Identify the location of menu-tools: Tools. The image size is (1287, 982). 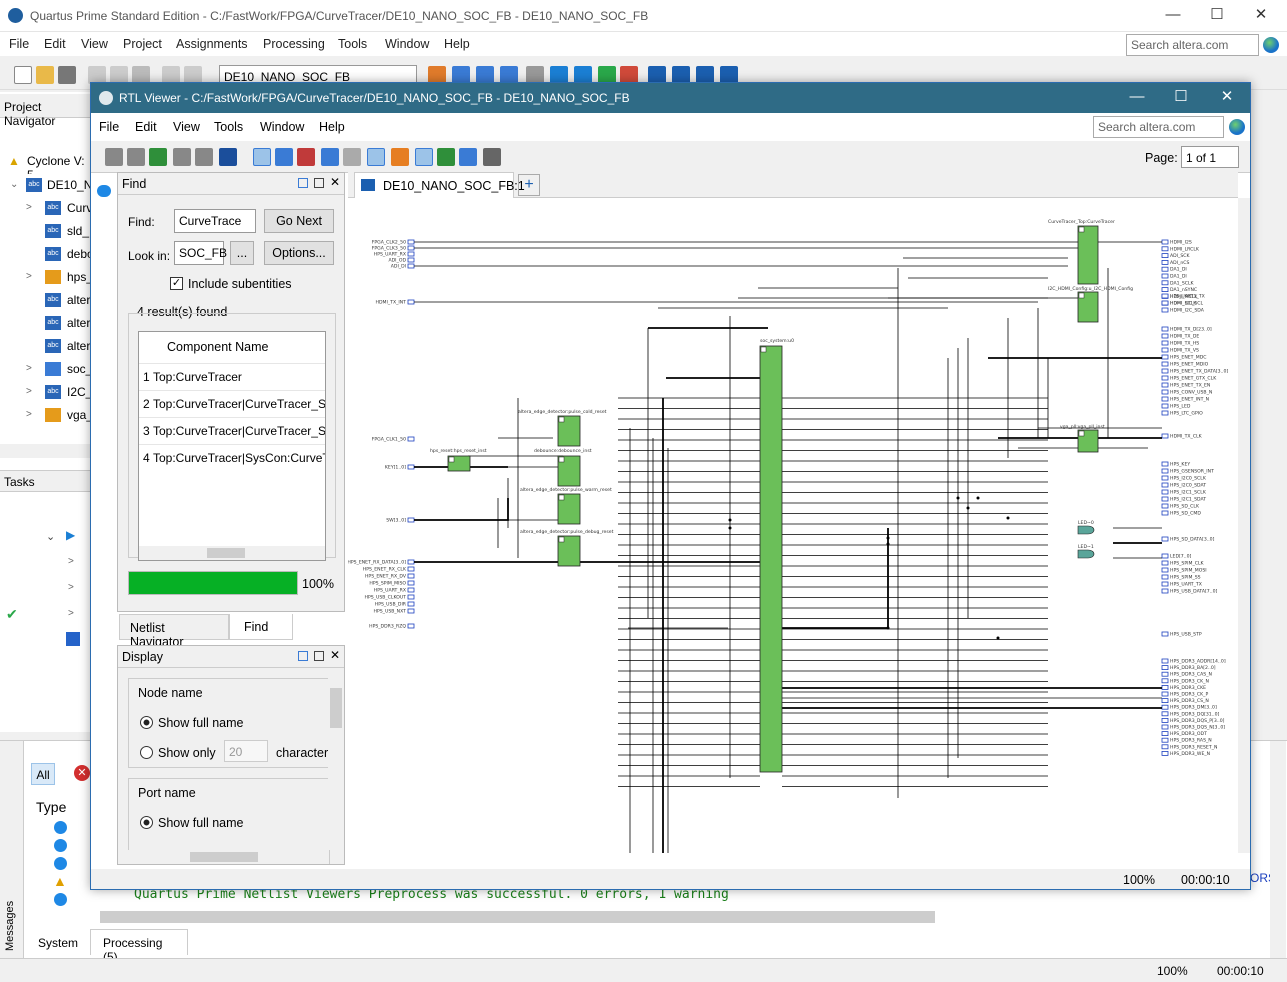
(352, 44).